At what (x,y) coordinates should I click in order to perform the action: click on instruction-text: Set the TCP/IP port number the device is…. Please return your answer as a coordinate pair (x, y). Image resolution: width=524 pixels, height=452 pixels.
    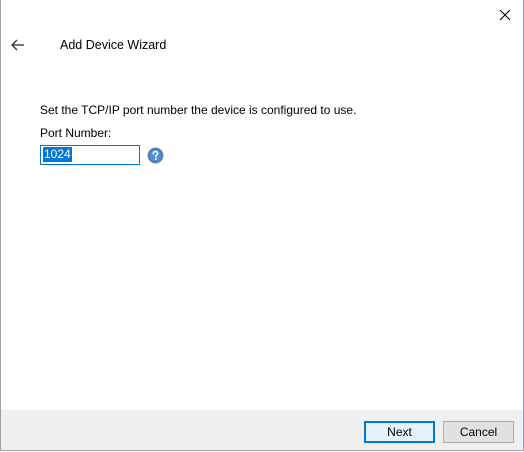
    Looking at the image, I should click on (198, 110).